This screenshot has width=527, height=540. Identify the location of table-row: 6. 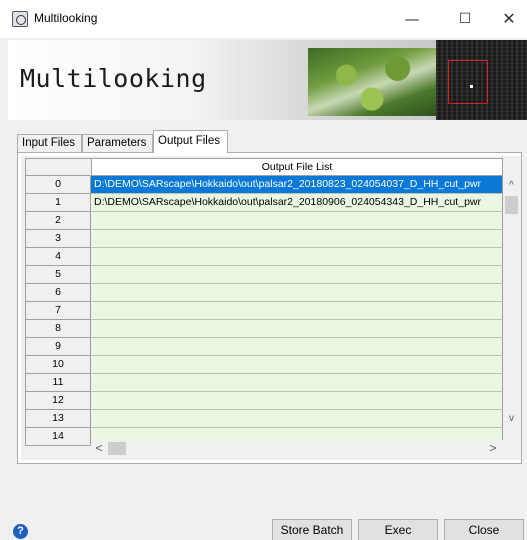
(264, 293).